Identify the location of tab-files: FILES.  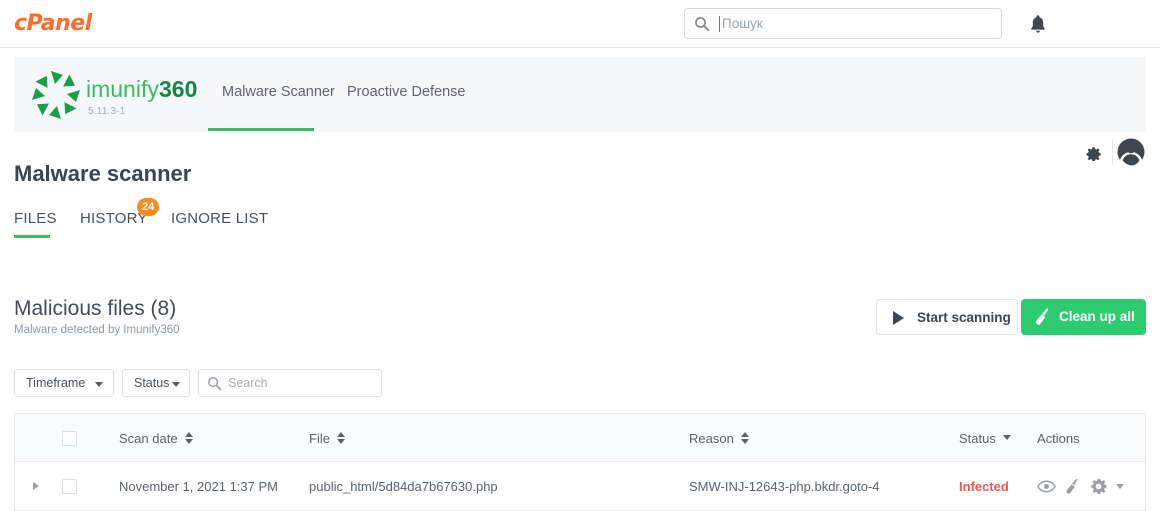
(35, 218).